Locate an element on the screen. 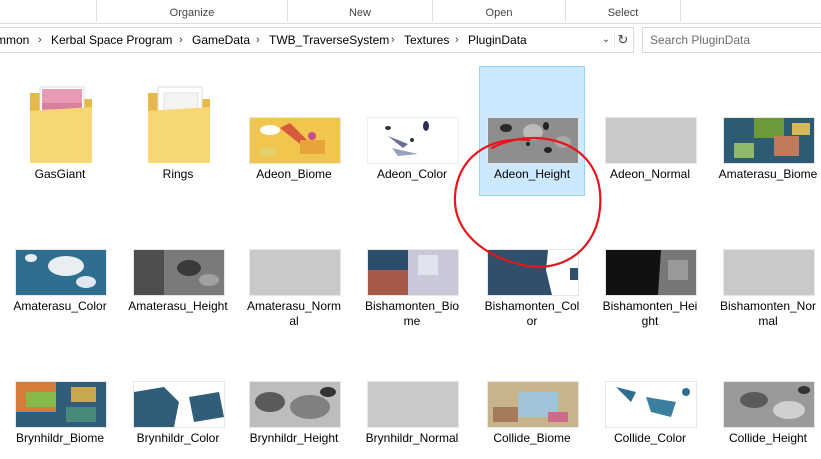 Image resolution: width=821 pixels, height=459 pixels. search-box: Search PluginData is located at coordinates (731, 40).